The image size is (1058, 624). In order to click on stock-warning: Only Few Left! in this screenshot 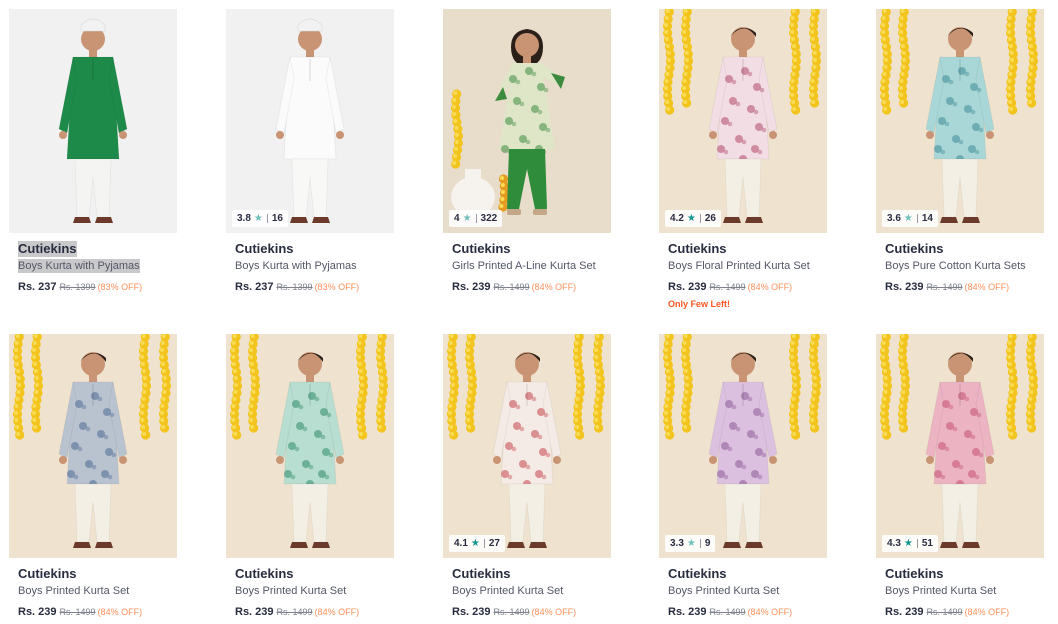, I will do `click(699, 304)`.